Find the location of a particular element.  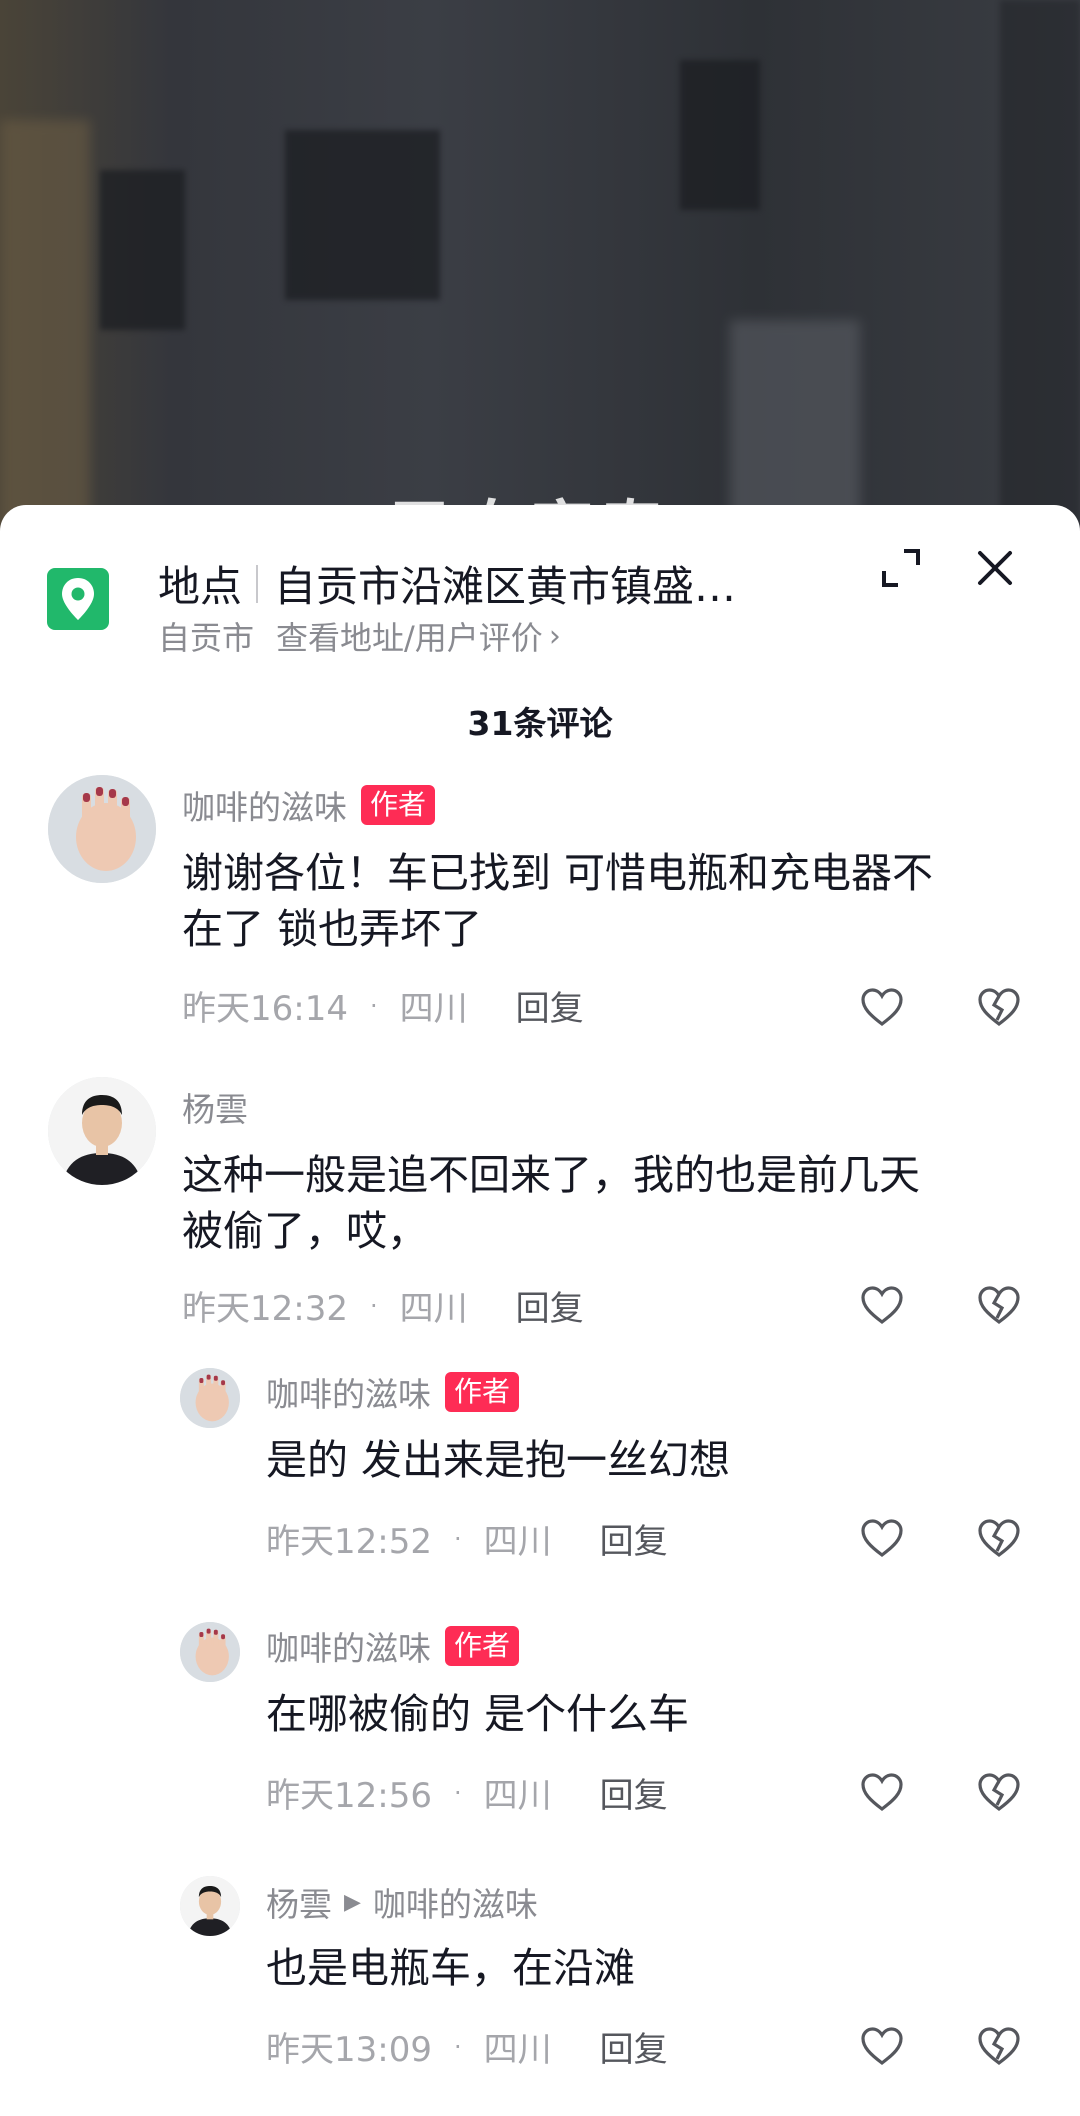

comment-text-line: 谢谢各位！车已找到 可惜电瓶和充电器不 is located at coordinates (558, 873).